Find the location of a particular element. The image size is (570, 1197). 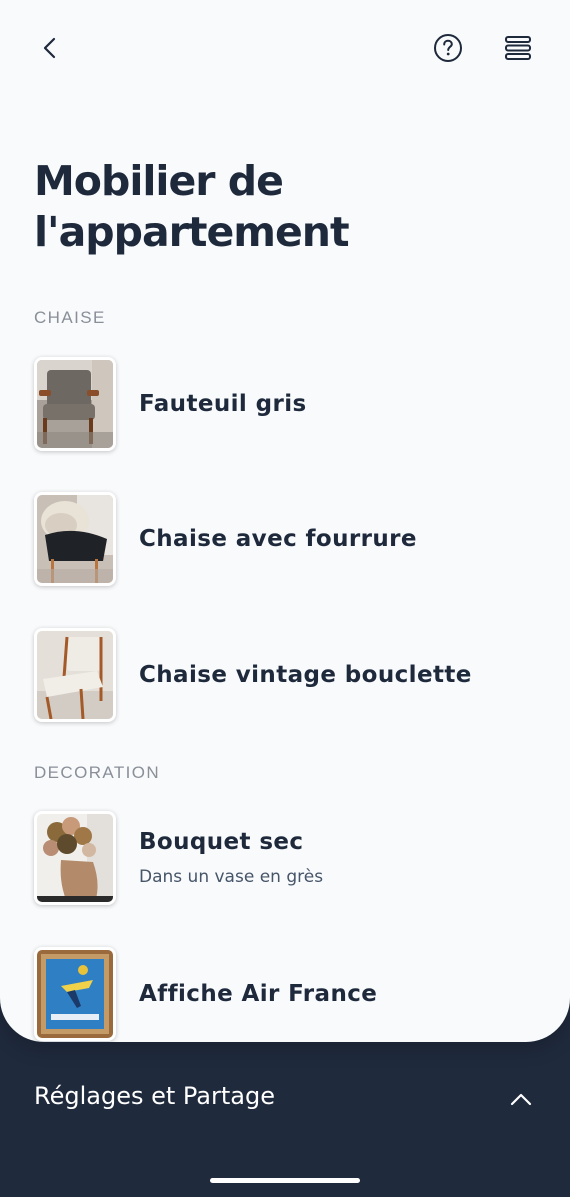

list-item-affiche-air-france: Affiche Air France is located at coordinates (284, 994).